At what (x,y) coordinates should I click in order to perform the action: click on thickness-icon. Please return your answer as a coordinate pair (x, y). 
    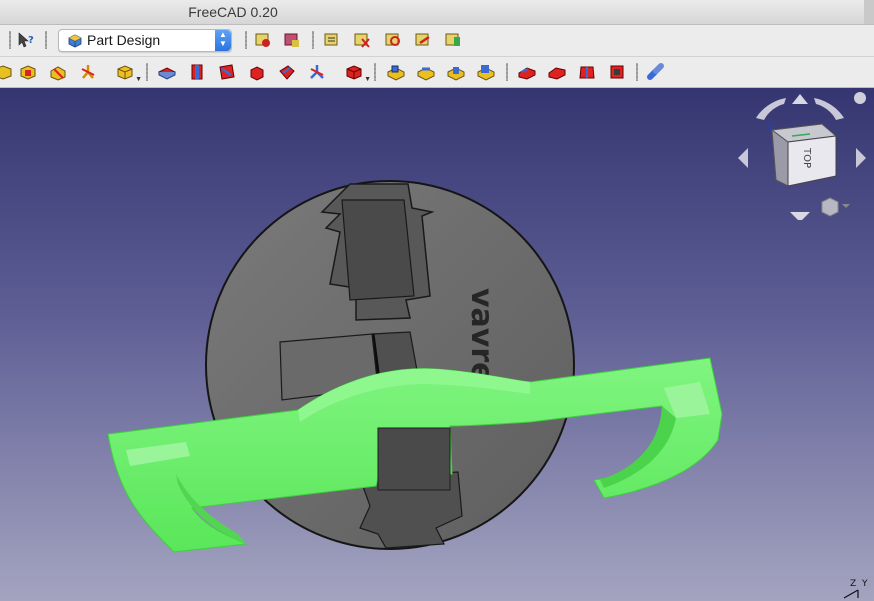
    Looking at the image, I should click on (617, 72).